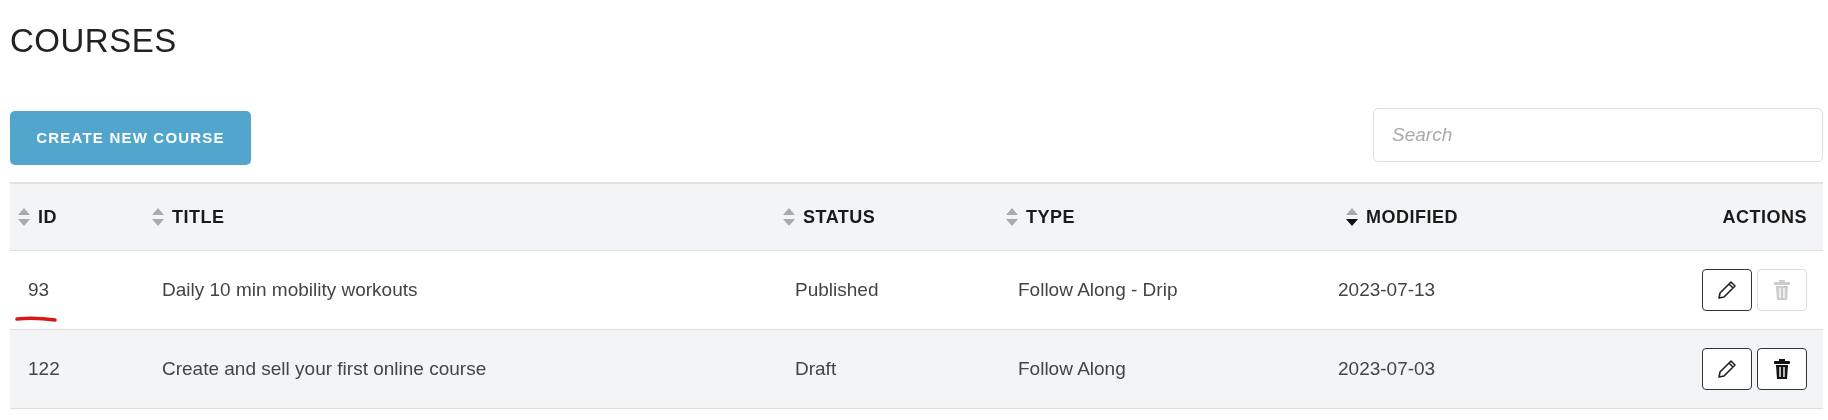 This screenshot has width=1828, height=420. Describe the element at coordinates (1050, 217) in the screenshot. I see `column-header: TYPE` at that location.